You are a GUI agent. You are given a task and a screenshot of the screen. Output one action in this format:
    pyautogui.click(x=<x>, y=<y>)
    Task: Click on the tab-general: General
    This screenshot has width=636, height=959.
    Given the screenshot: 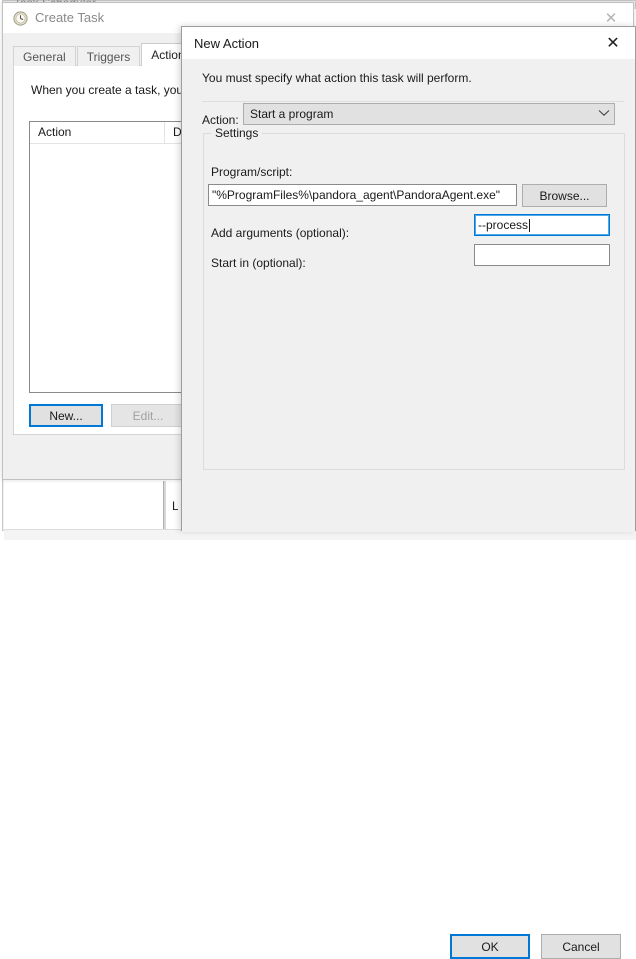 What is the action you would take?
    pyautogui.click(x=44, y=56)
    